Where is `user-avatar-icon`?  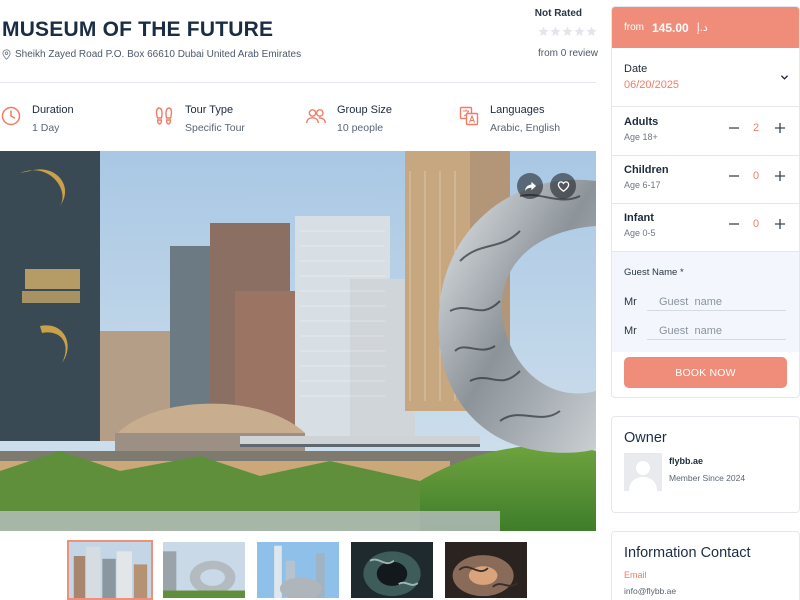 user-avatar-icon is located at coordinates (643, 472).